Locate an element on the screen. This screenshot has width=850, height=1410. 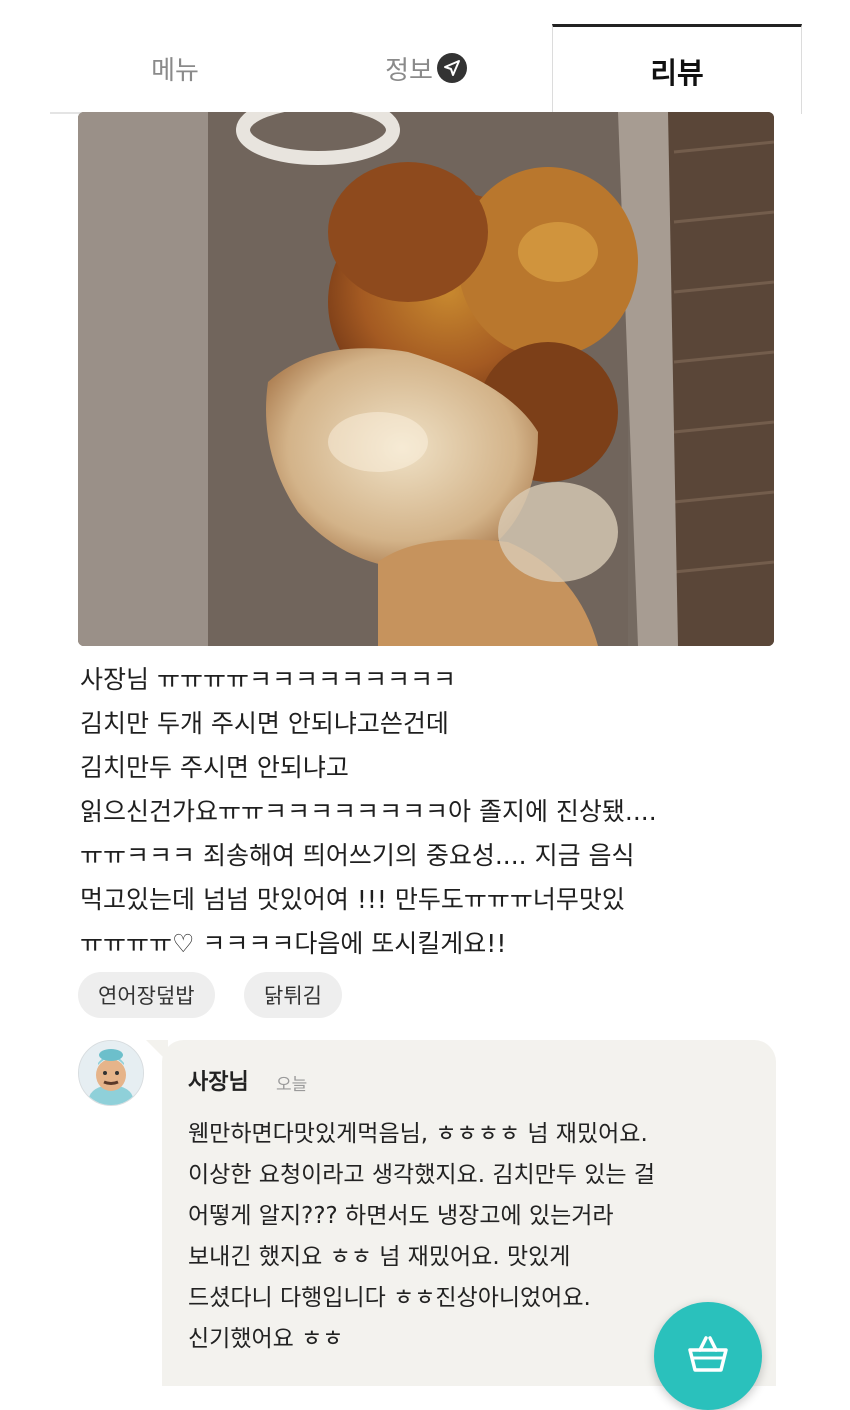
review-line: 김치만두 주시면 안되냐고 is located at coordinates (214, 767).